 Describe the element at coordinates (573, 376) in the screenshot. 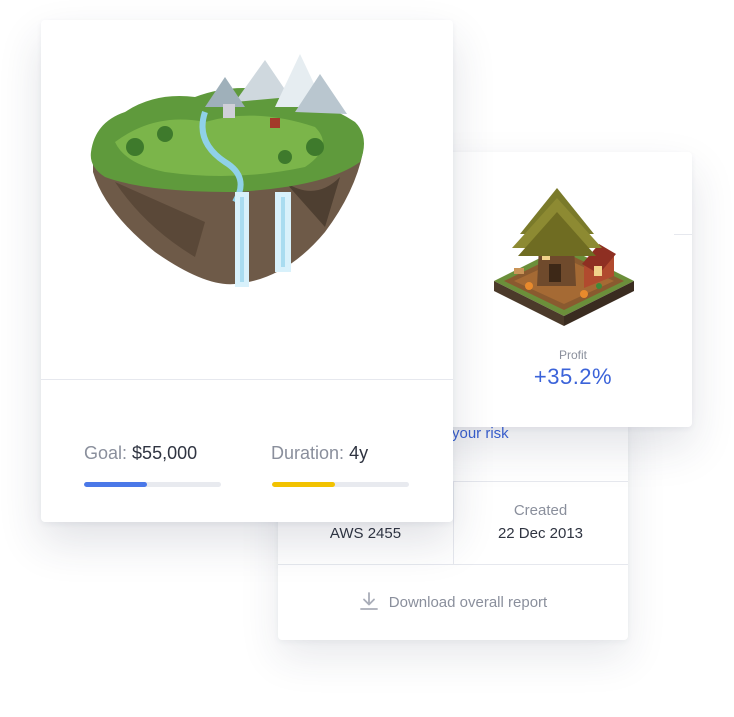

I see `profit-value: +35.2%` at that location.